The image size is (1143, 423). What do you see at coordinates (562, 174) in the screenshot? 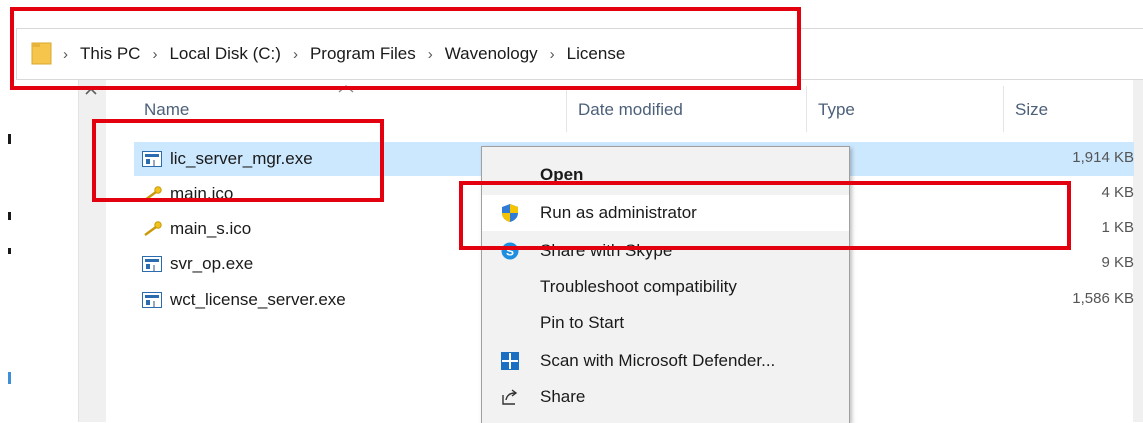
I see `menu-item-label: Open` at bounding box center [562, 174].